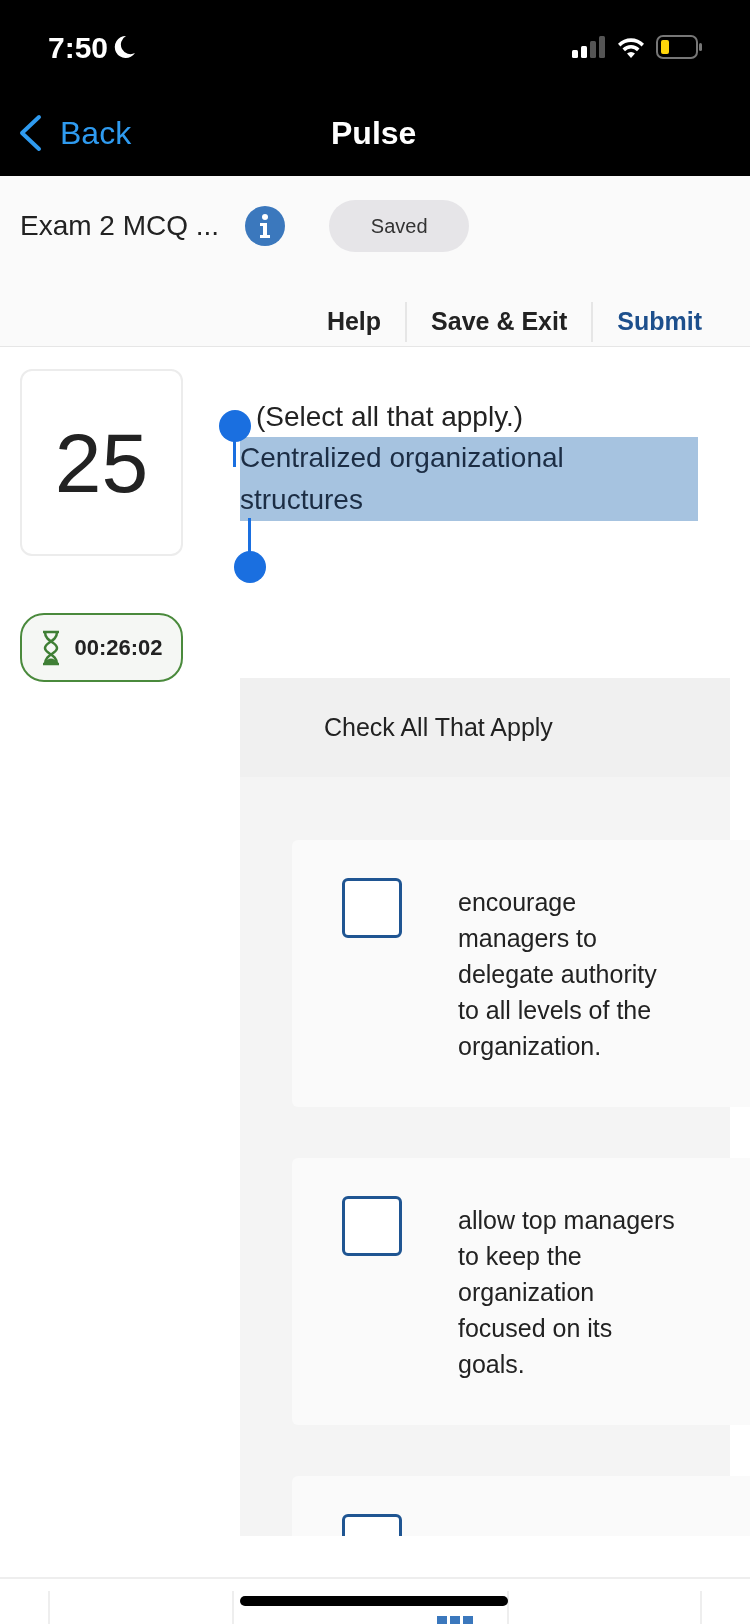  What do you see at coordinates (101, 647) in the screenshot?
I see `timer-pill: 00:26:02` at bounding box center [101, 647].